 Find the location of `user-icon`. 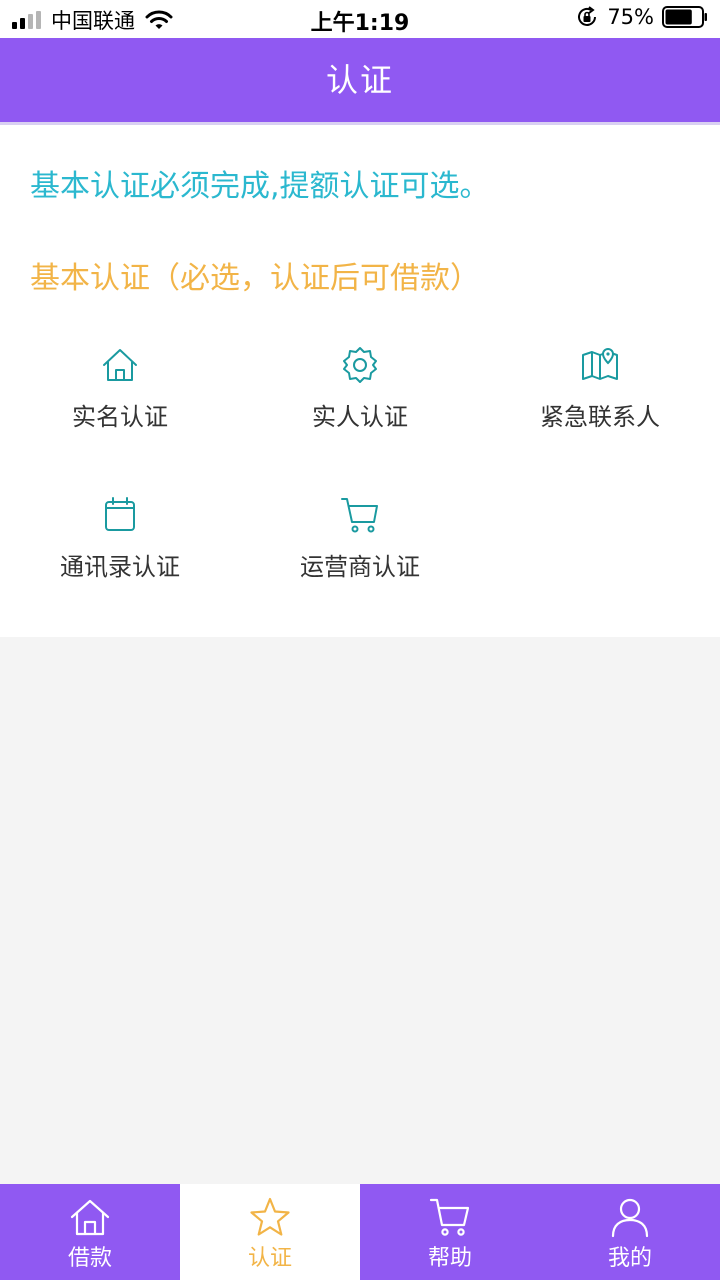

user-icon is located at coordinates (630, 1218).